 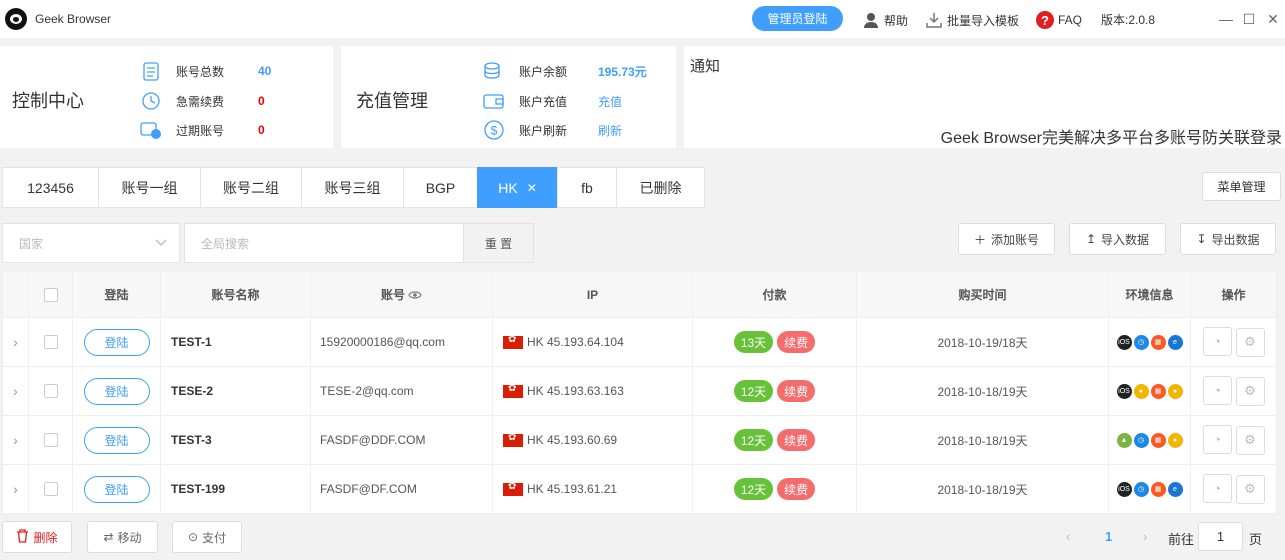 I want to click on login-cell: 登陆, so click(x=116, y=342).